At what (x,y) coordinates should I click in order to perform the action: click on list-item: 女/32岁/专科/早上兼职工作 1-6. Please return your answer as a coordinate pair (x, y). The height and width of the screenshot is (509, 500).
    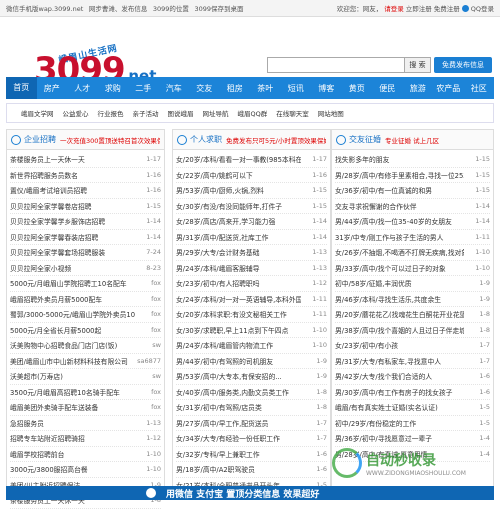
    Looking at the image, I should click on (251, 454).